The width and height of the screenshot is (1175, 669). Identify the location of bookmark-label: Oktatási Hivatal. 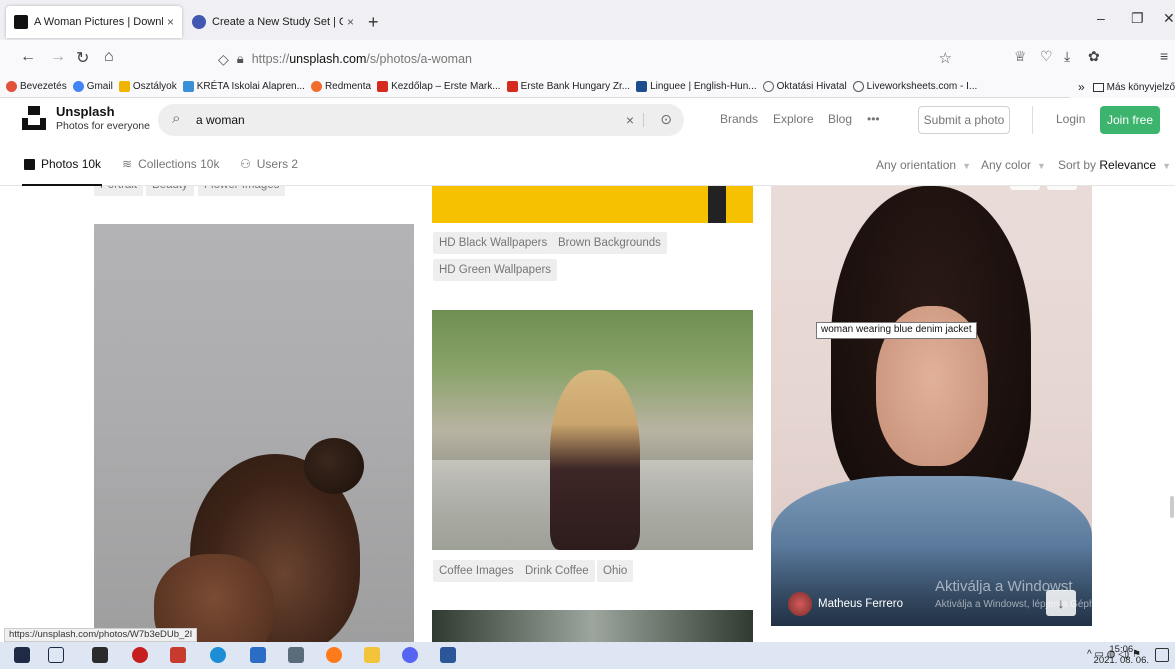
(811, 86).